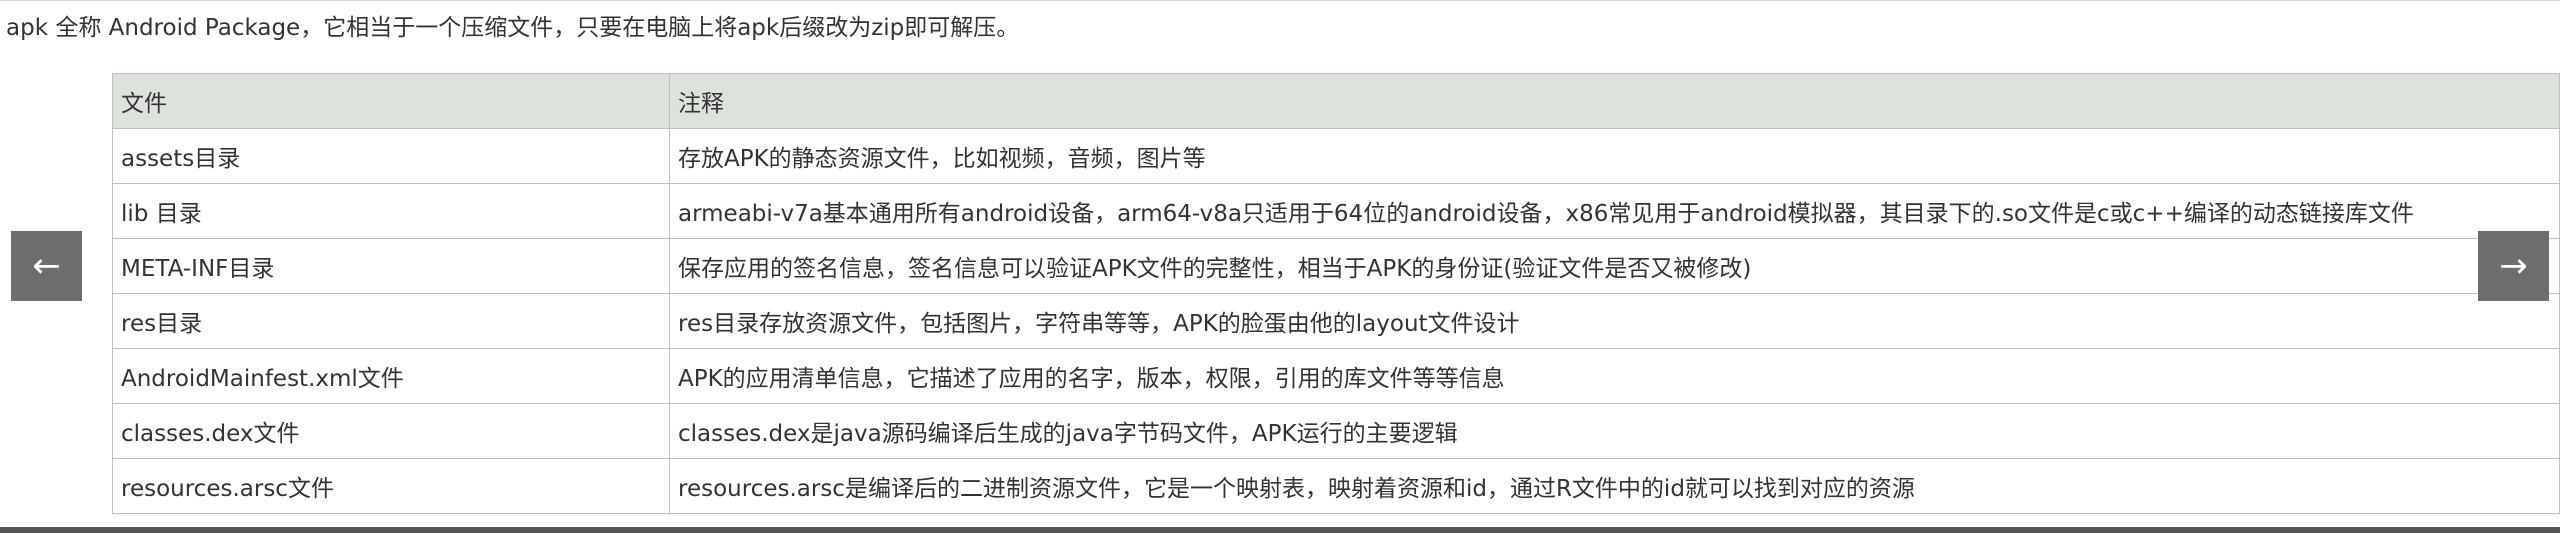 This screenshot has height=533, width=2560. Describe the element at coordinates (391, 321) in the screenshot. I see `file-cell: res目录` at that location.